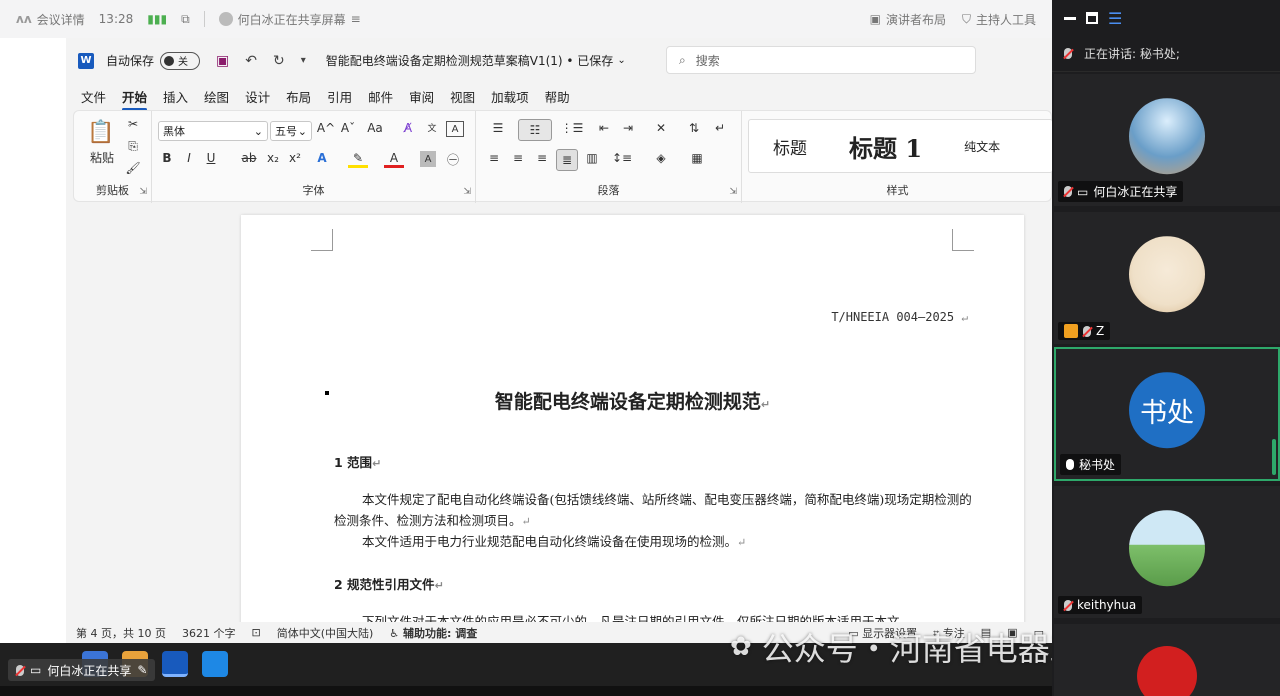 This screenshot has width=1280, height=696. I want to click on tab-help: 帮助, so click(557, 96).